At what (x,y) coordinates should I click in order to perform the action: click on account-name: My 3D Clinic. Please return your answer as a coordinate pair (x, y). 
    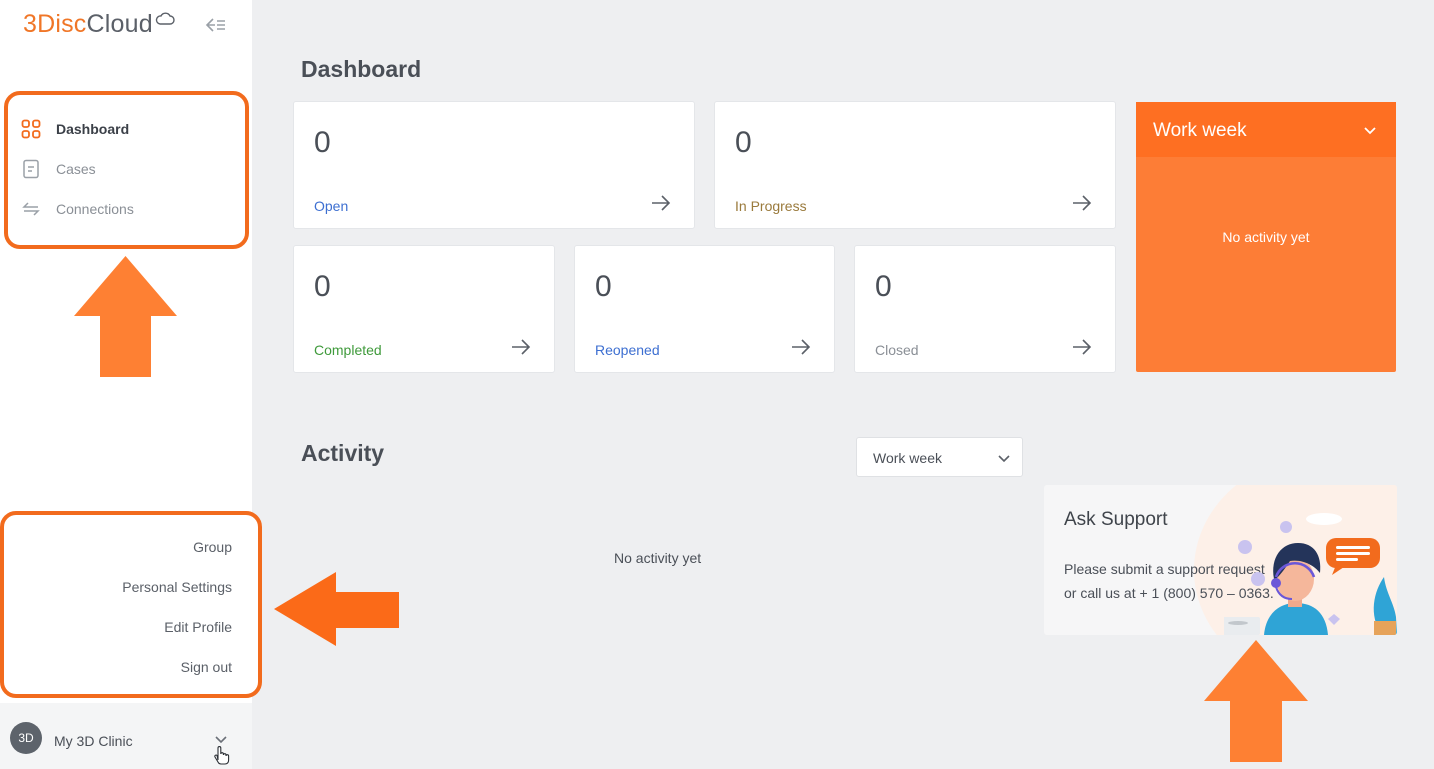
    Looking at the image, I should click on (93, 741).